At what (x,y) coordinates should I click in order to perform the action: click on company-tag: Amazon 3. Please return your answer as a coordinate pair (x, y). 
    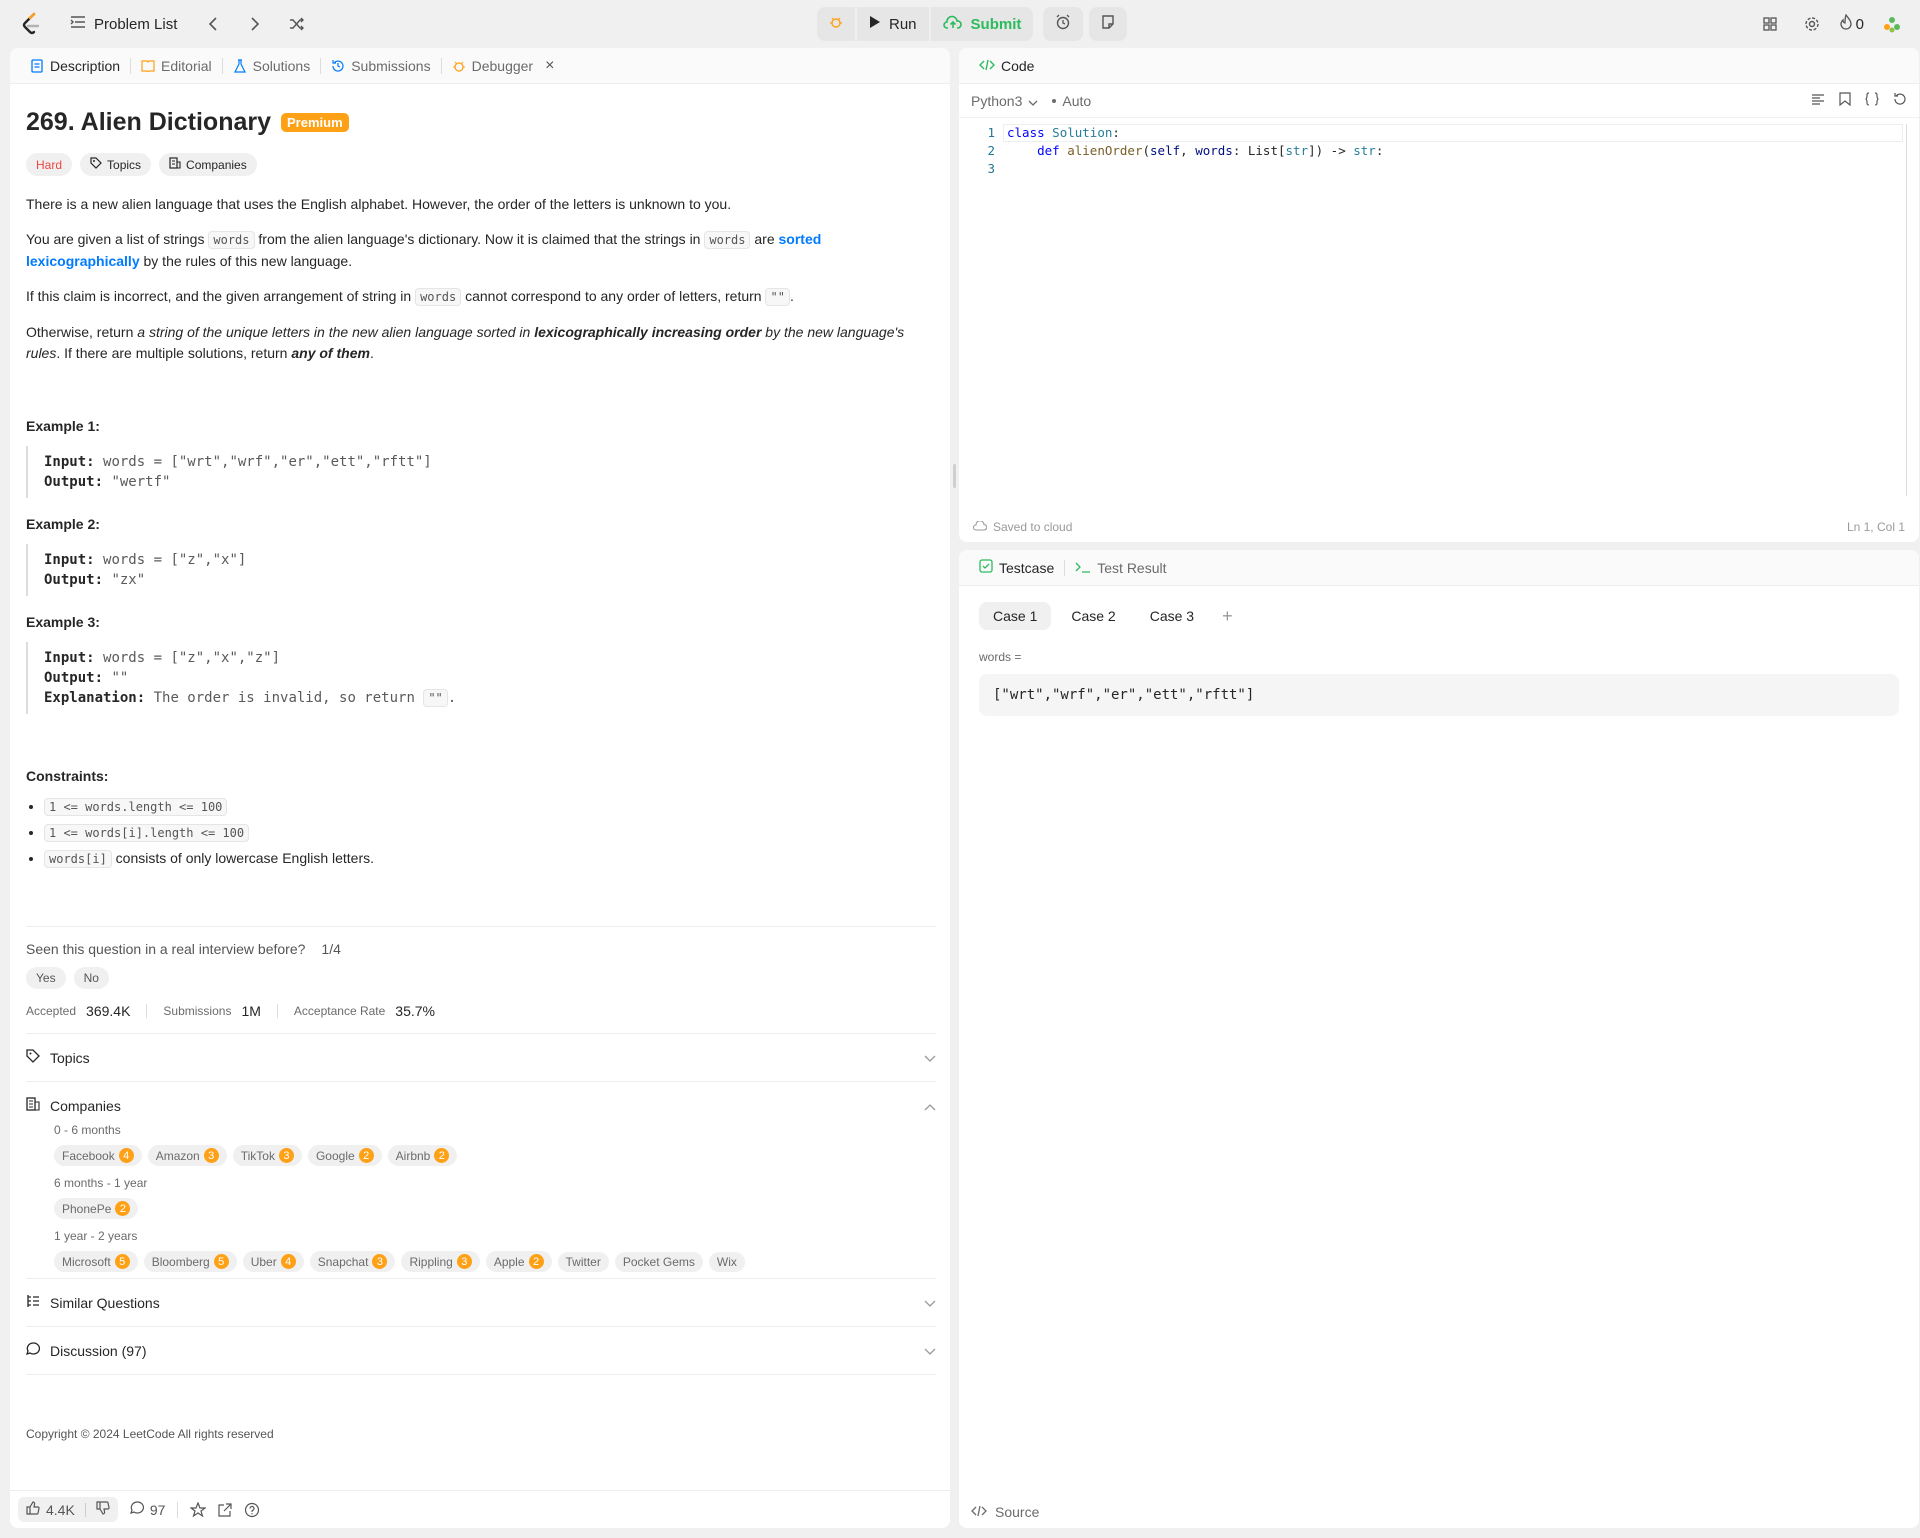
    Looking at the image, I should click on (187, 1155).